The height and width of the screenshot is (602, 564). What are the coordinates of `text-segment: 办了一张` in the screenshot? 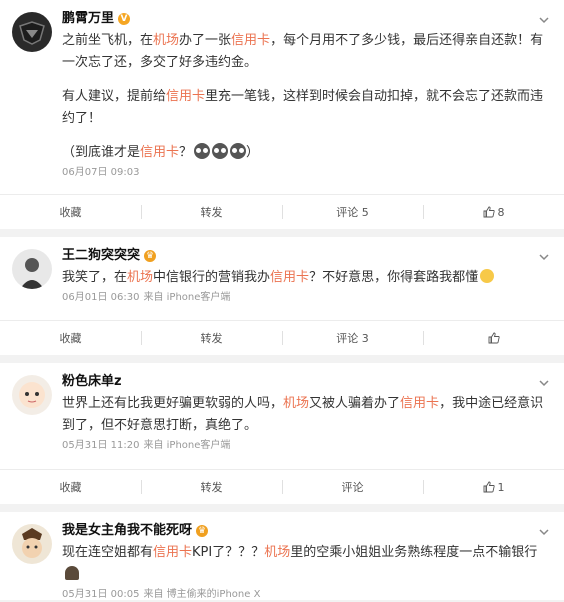 It's located at (205, 40).